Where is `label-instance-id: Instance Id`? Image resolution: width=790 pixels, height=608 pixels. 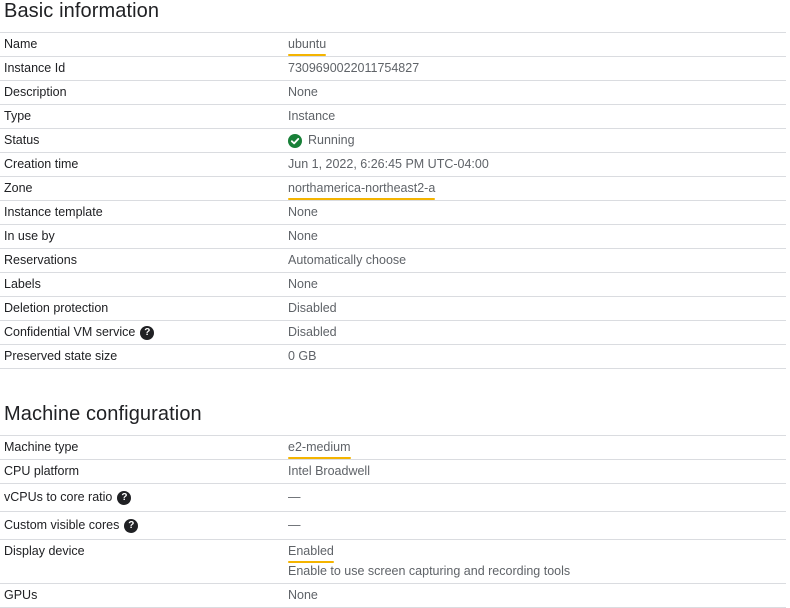 label-instance-id: Instance Id is located at coordinates (35, 68).